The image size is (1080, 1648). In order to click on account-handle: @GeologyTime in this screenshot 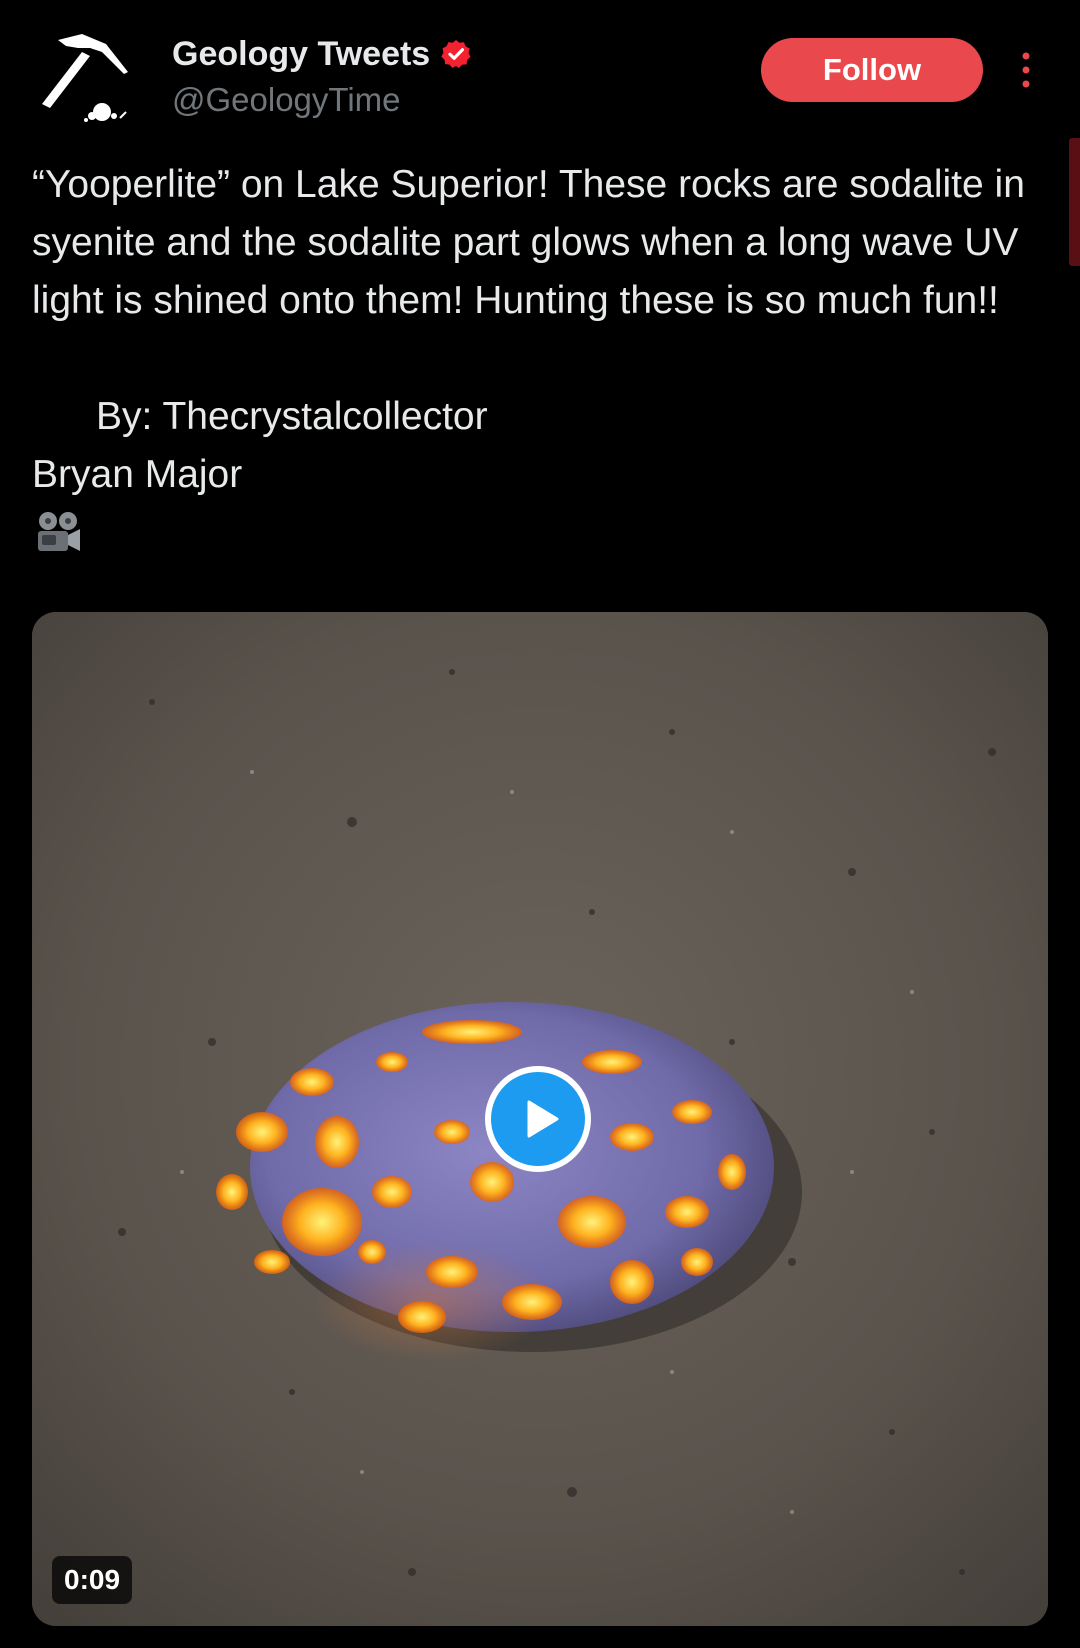, I will do `click(286, 100)`.